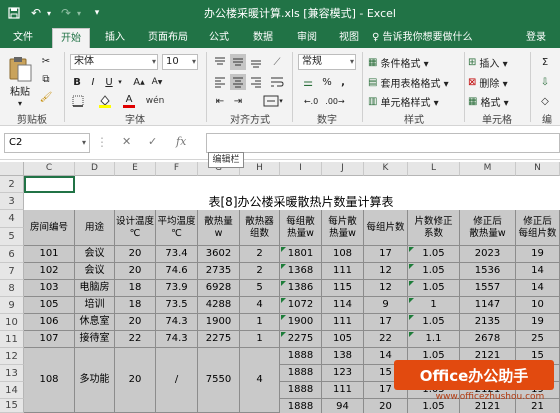  I want to click on italic-icon: I, so click(93, 82).